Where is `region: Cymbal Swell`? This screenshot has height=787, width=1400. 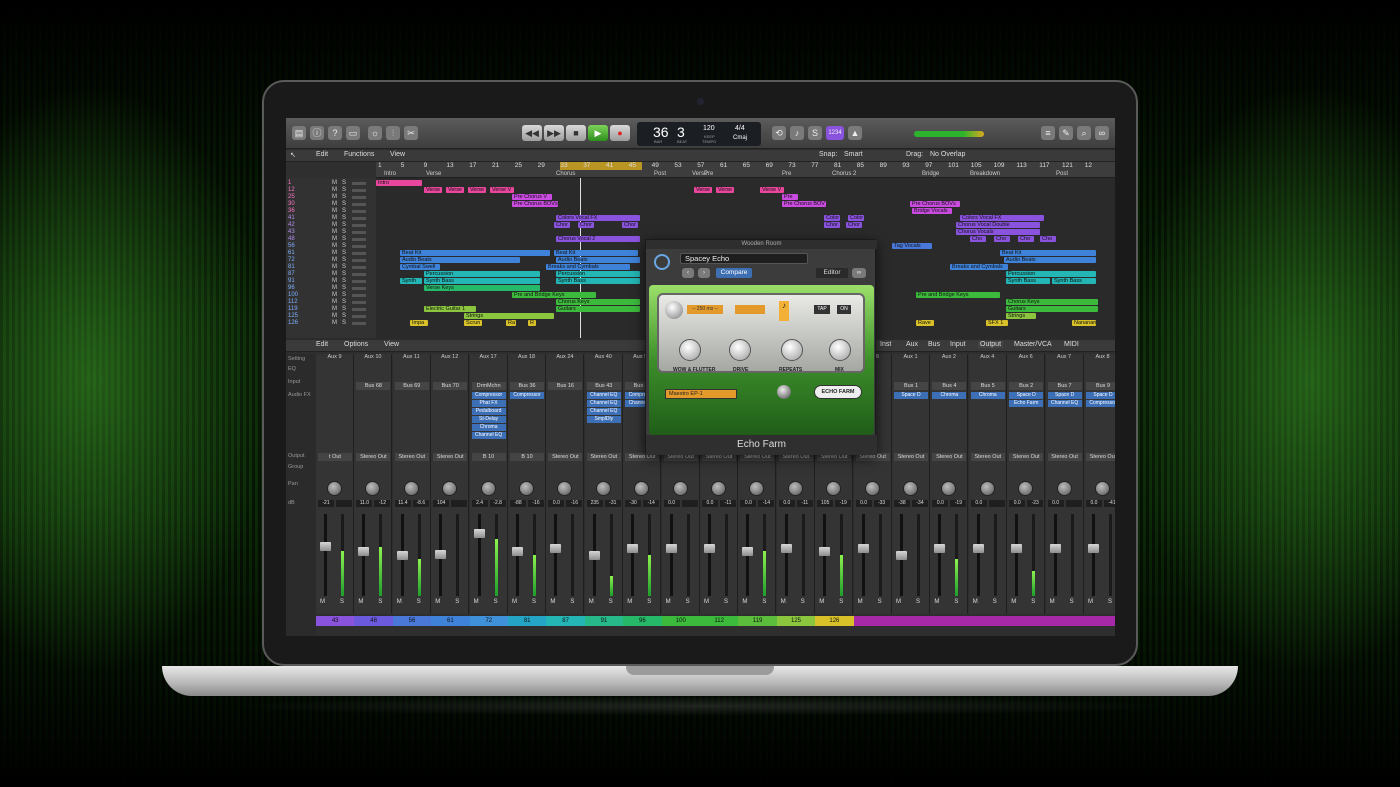
region: Cymbal Swell is located at coordinates (420, 267).